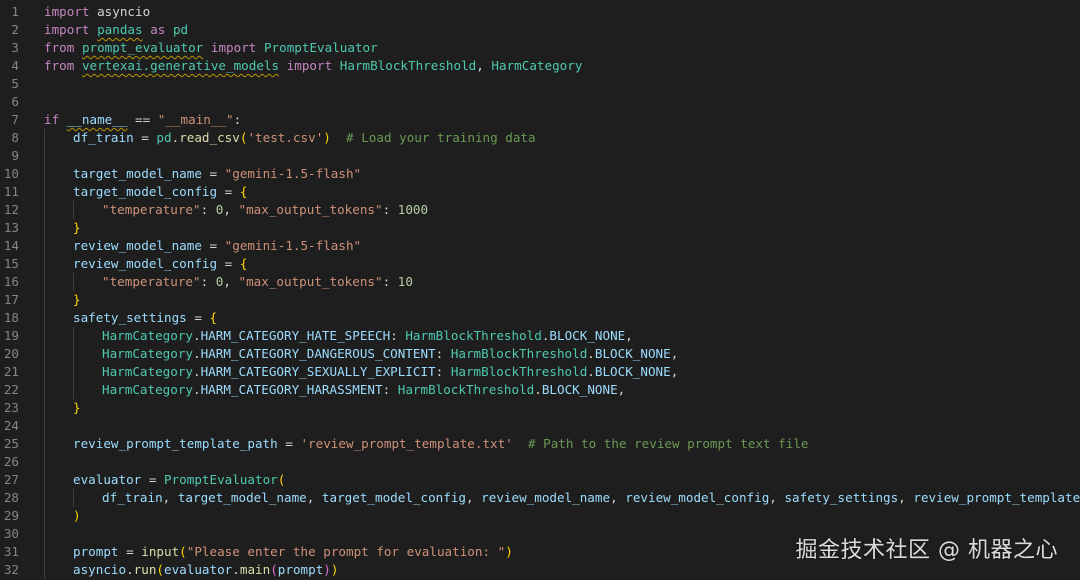 Image resolution: width=1080 pixels, height=580 pixels. What do you see at coordinates (160, 192) in the screenshot?
I see `code-text: target_model_config = {` at bounding box center [160, 192].